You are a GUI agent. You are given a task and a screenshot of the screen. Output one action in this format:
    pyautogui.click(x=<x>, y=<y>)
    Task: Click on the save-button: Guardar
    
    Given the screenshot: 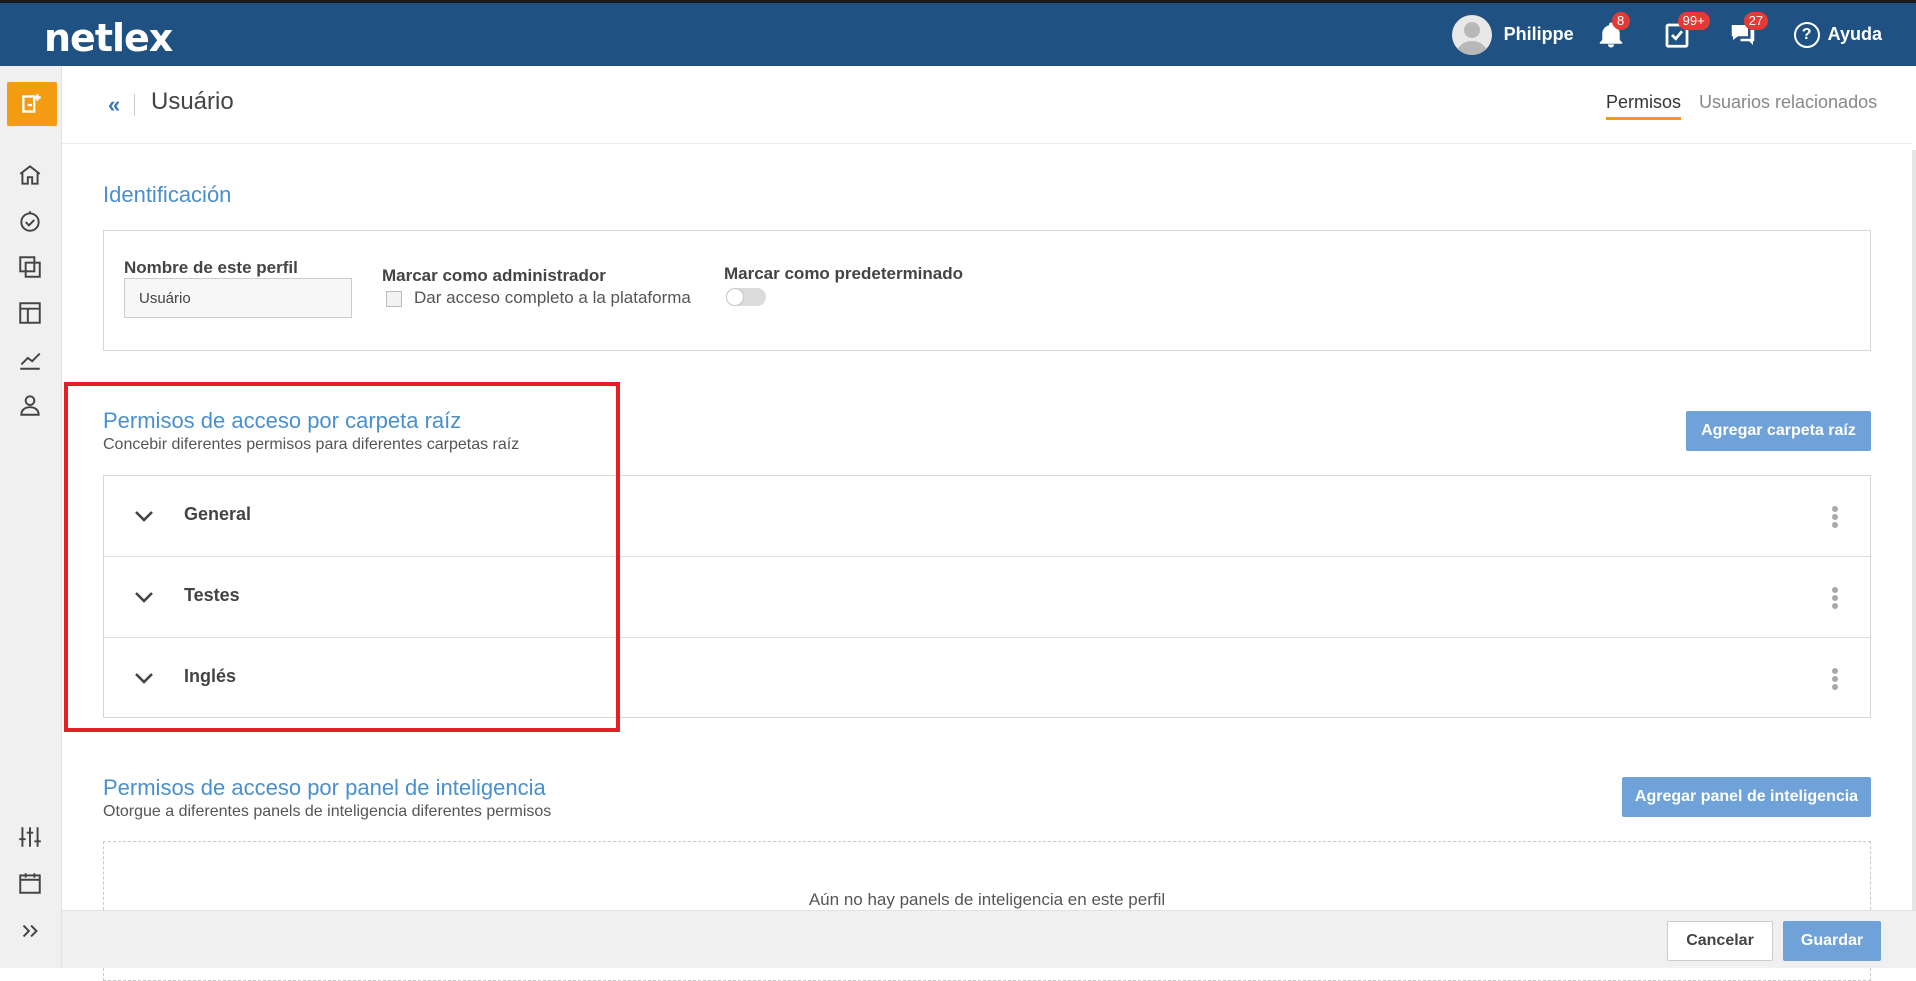 What is the action you would take?
    pyautogui.click(x=1832, y=941)
    